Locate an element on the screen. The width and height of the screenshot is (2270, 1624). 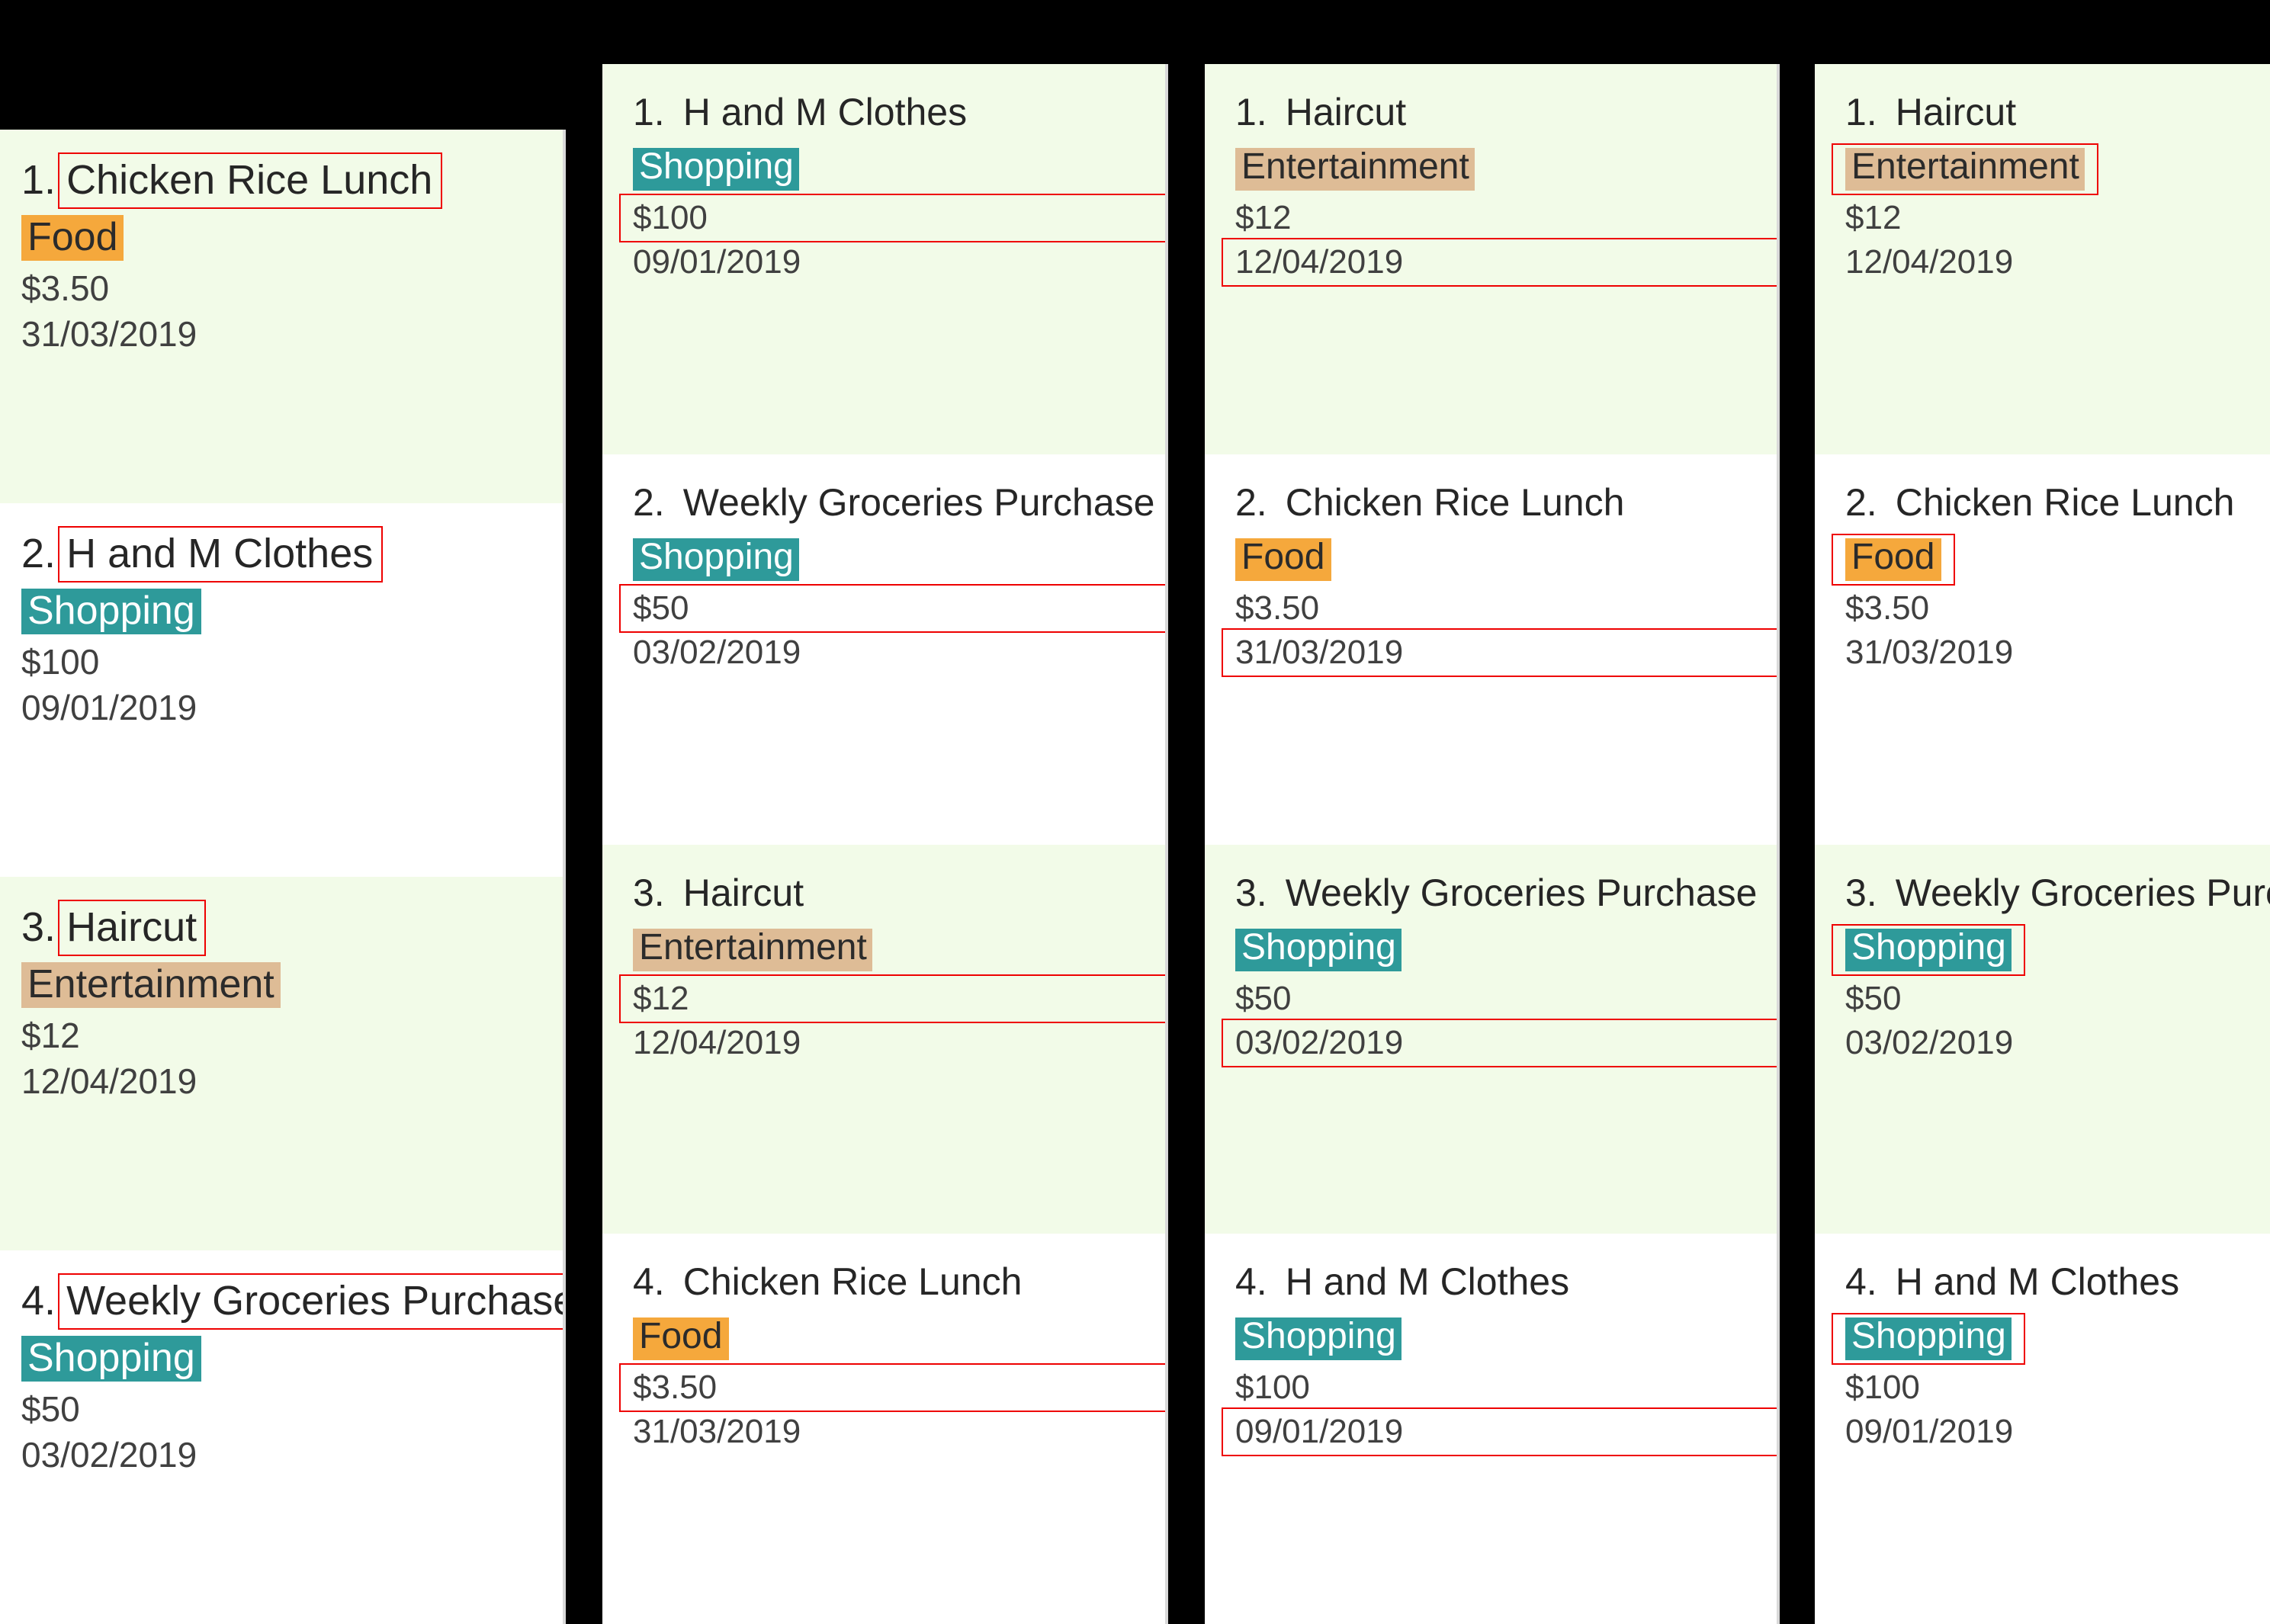
expense-row: 2.H and M ClothesShopping$10009/01/2019 is located at coordinates (283, 690).